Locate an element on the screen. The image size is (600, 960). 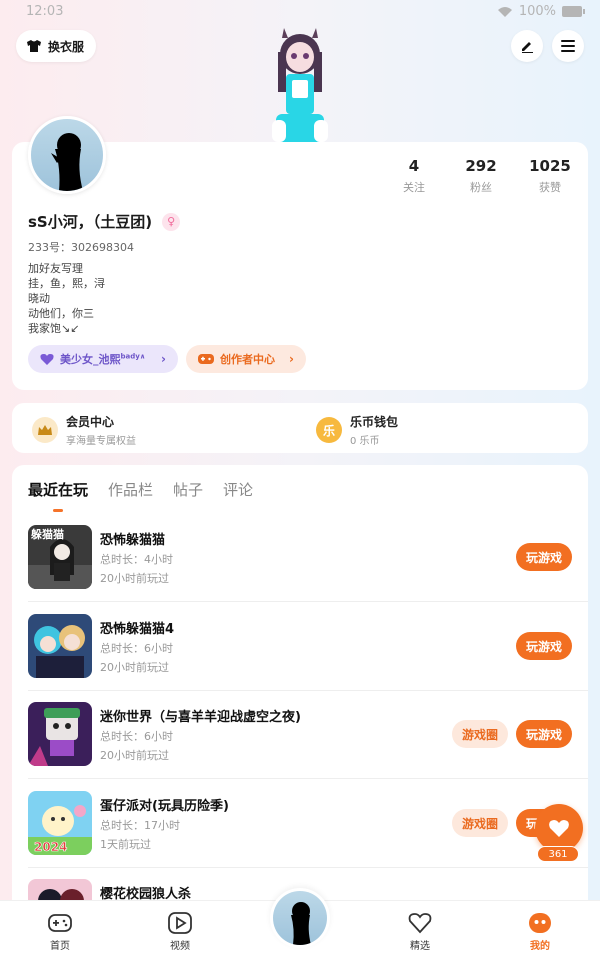
nav-home: 首页 is located at coordinates (60, 931).